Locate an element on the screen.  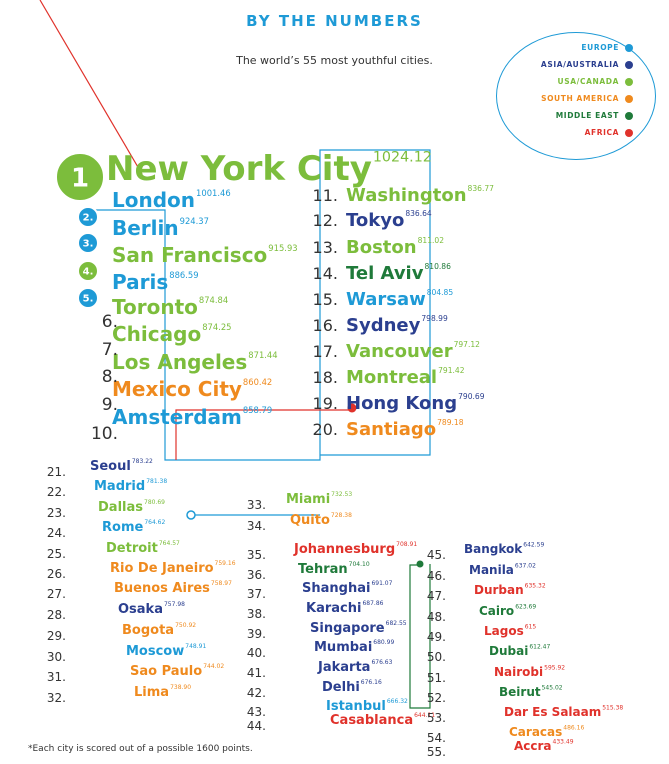
city-label: Boston is located at coordinates (381, 247).